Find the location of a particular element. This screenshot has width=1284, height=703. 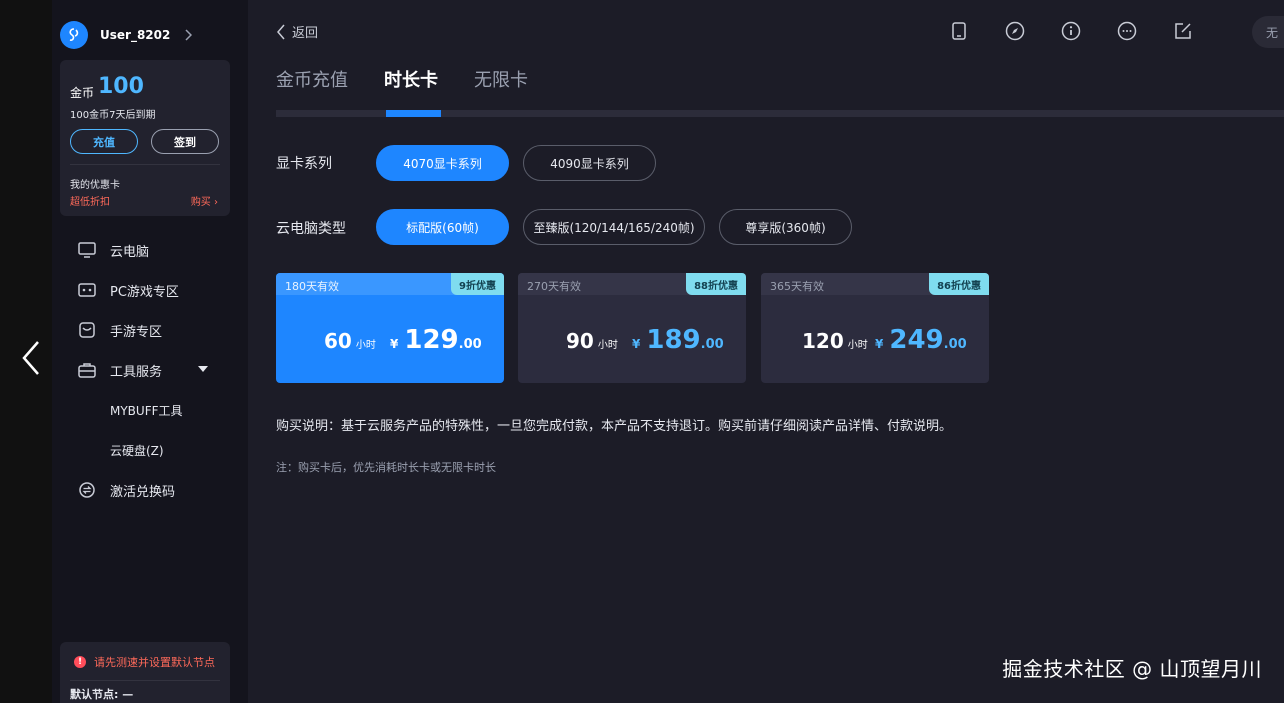

username: User_8202 is located at coordinates (135, 35).